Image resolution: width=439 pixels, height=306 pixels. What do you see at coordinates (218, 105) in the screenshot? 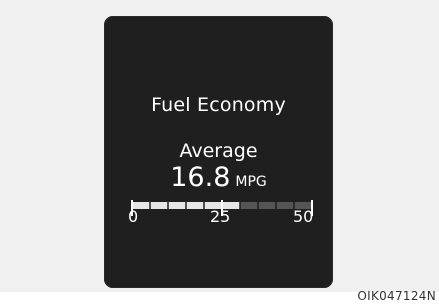
I see `display-title: Fuel Economy` at bounding box center [218, 105].